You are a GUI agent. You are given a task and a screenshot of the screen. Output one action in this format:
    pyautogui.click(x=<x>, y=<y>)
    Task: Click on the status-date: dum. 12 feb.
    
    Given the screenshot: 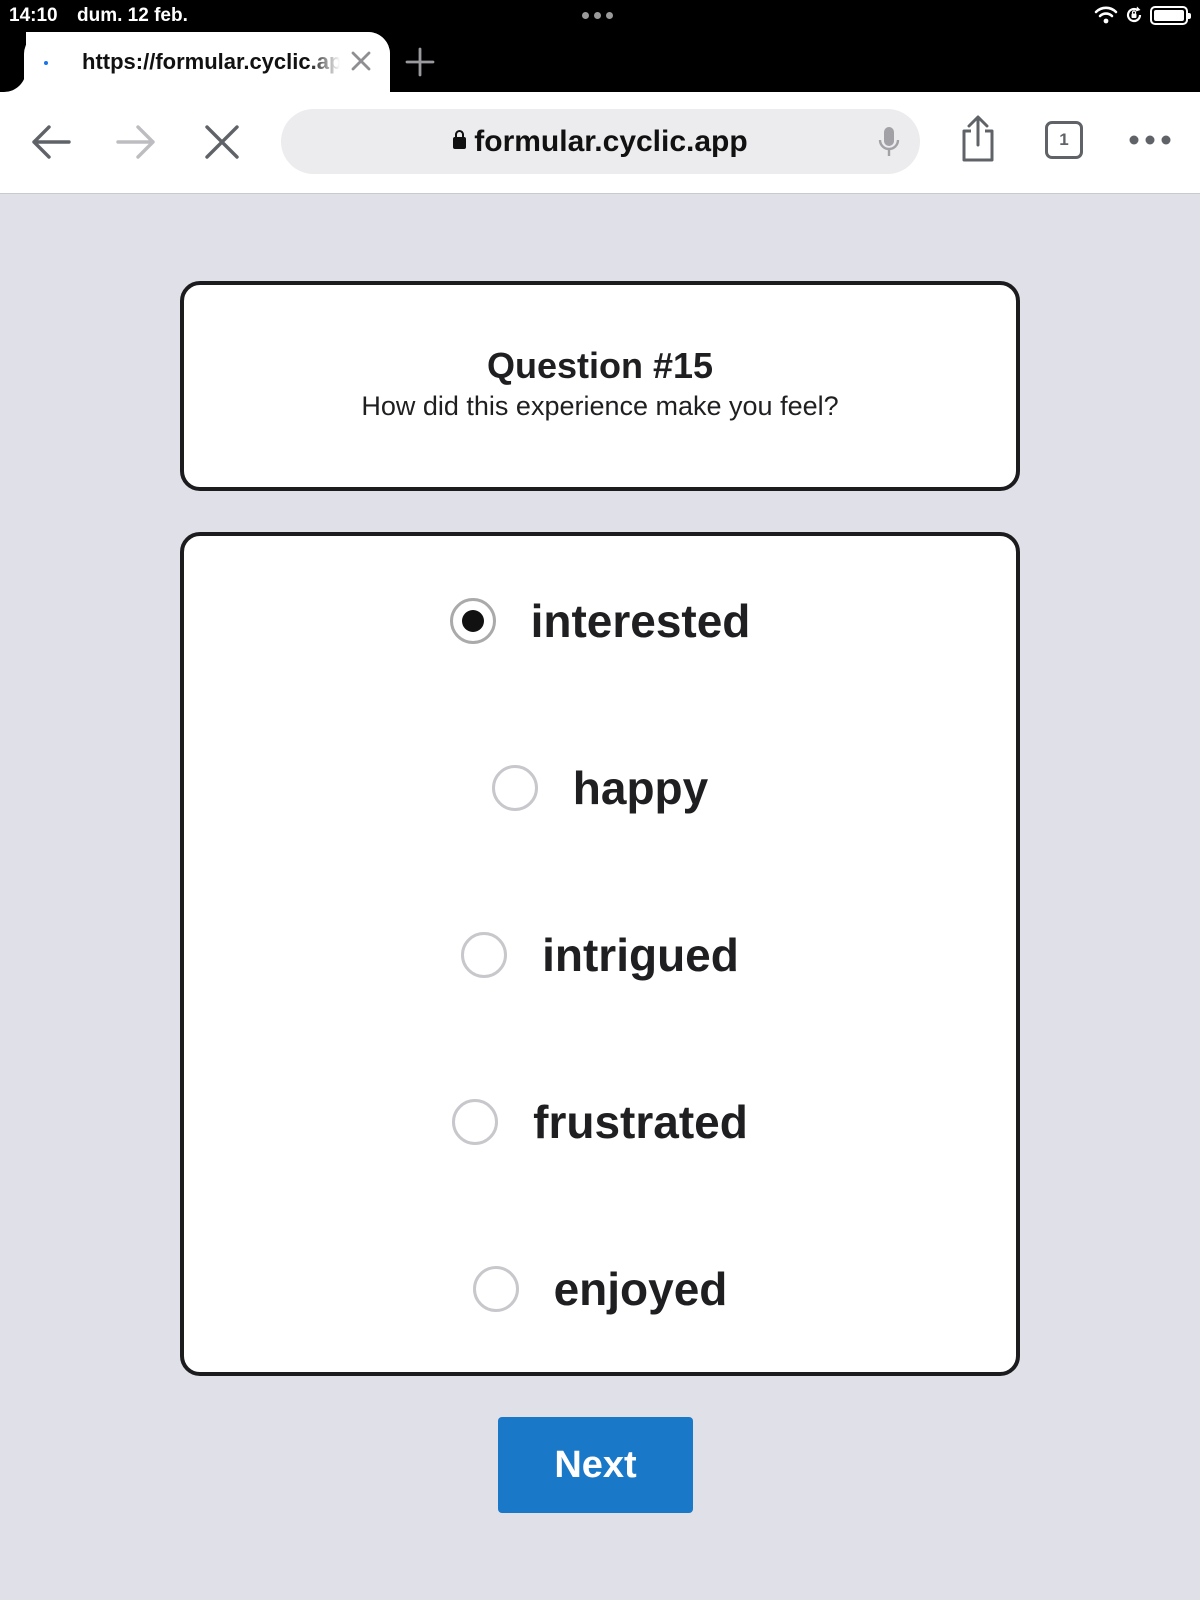 What is the action you would take?
    pyautogui.click(x=132, y=15)
    